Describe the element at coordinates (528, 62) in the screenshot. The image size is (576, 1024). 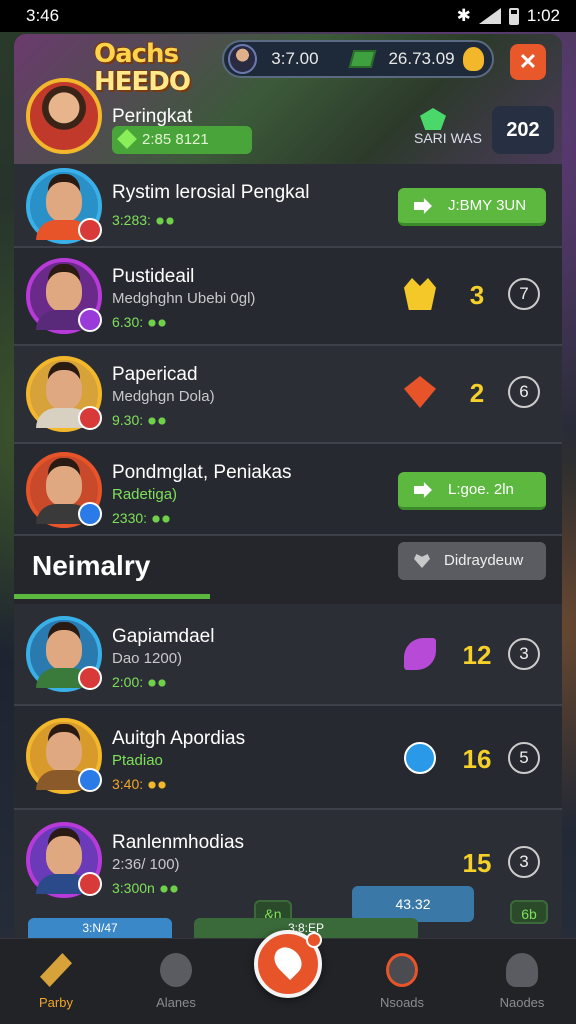
I see `close-menu-button: ✕` at that location.